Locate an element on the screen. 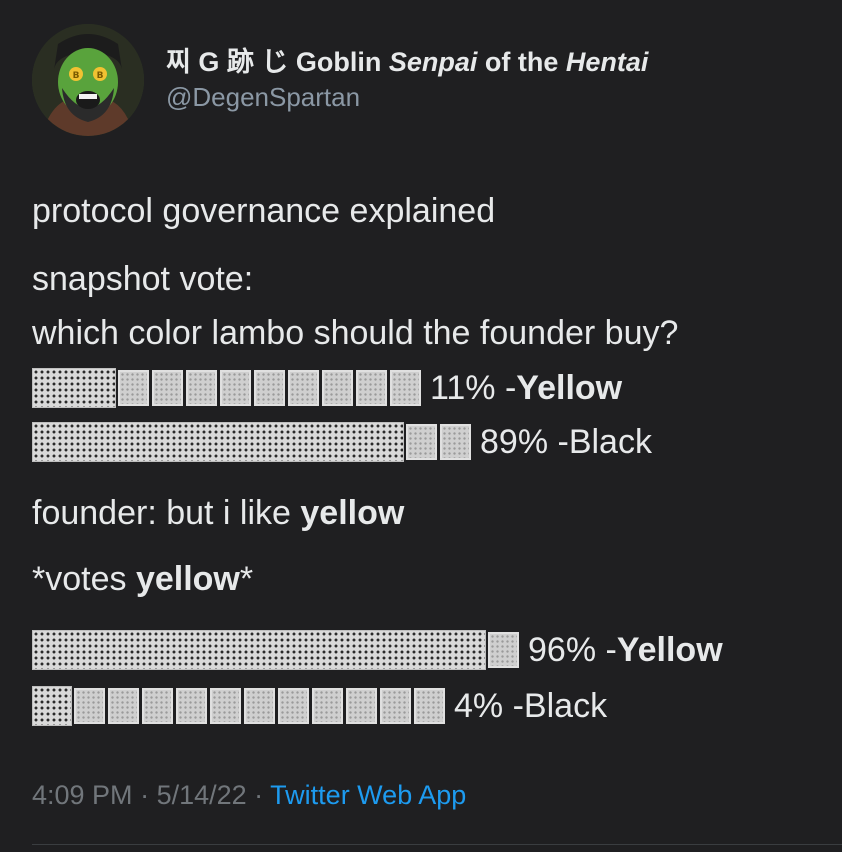  display-name-italic-1: Senpai is located at coordinates (433, 62).